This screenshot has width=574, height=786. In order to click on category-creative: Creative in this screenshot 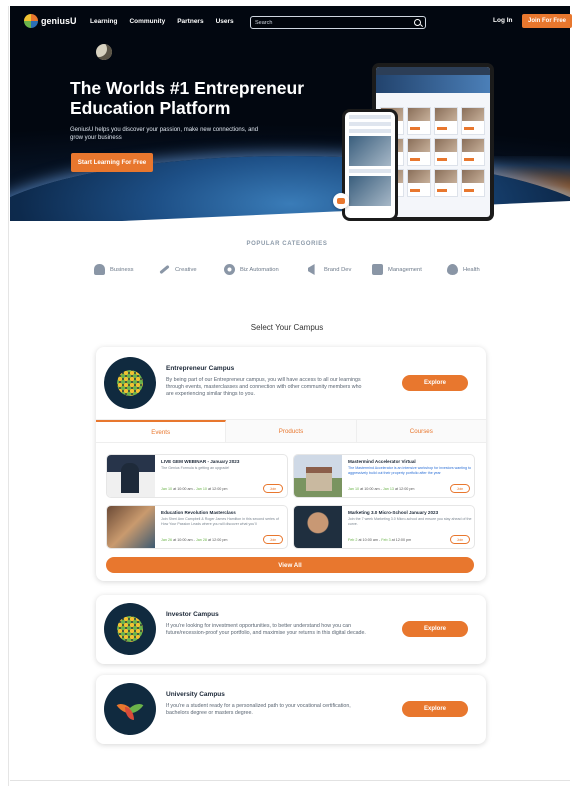, I will do `click(191, 269)`.